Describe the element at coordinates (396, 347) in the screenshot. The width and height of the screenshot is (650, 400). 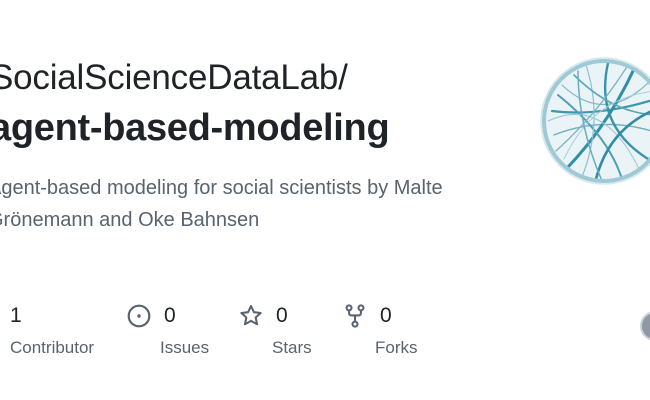
I see `forks-label: Forks` at that location.